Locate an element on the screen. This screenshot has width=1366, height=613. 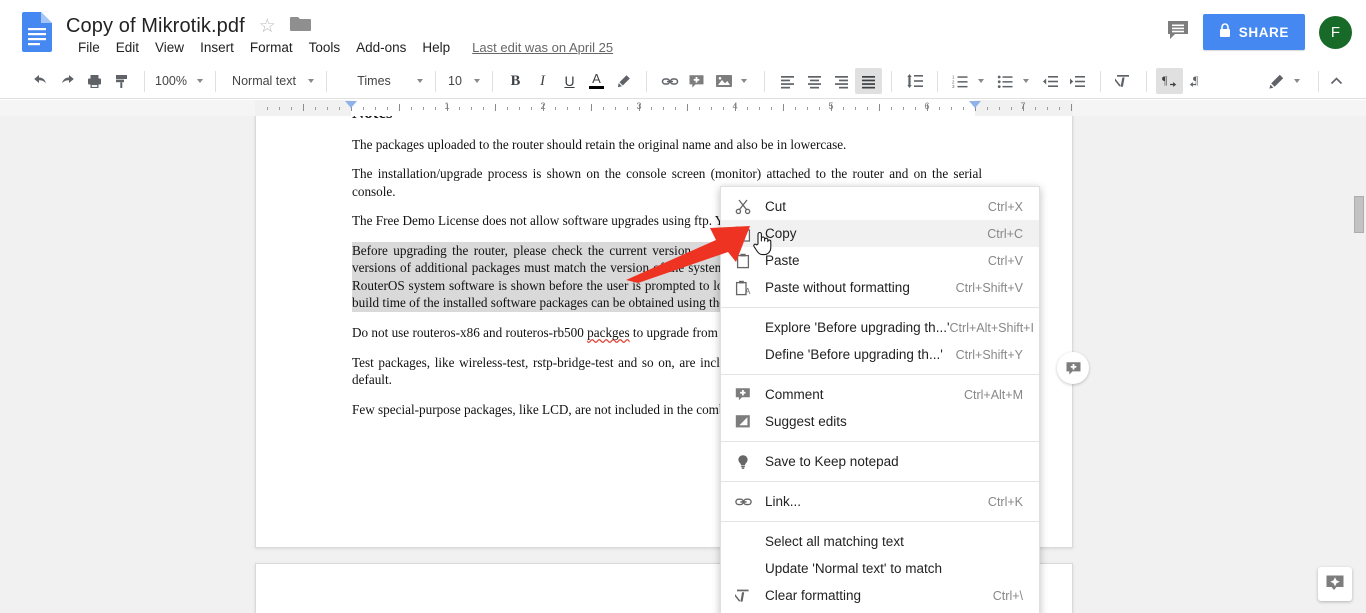
editing-mode-dropdown is located at coordinates (1285, 81).